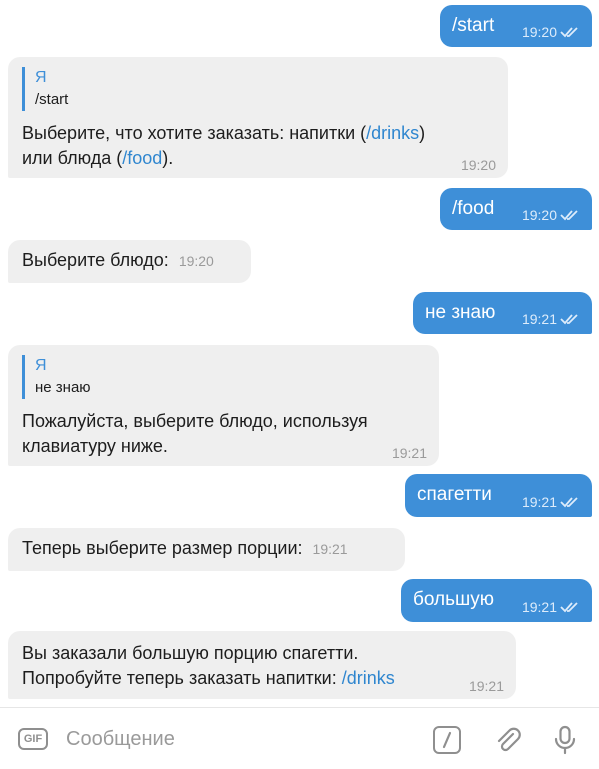 The height and width of the screenshot is (769, 599). What do you see at coordinates (454, 599) in the screenshot?
I see `message-text: большую` at bounding box center [454, 599].